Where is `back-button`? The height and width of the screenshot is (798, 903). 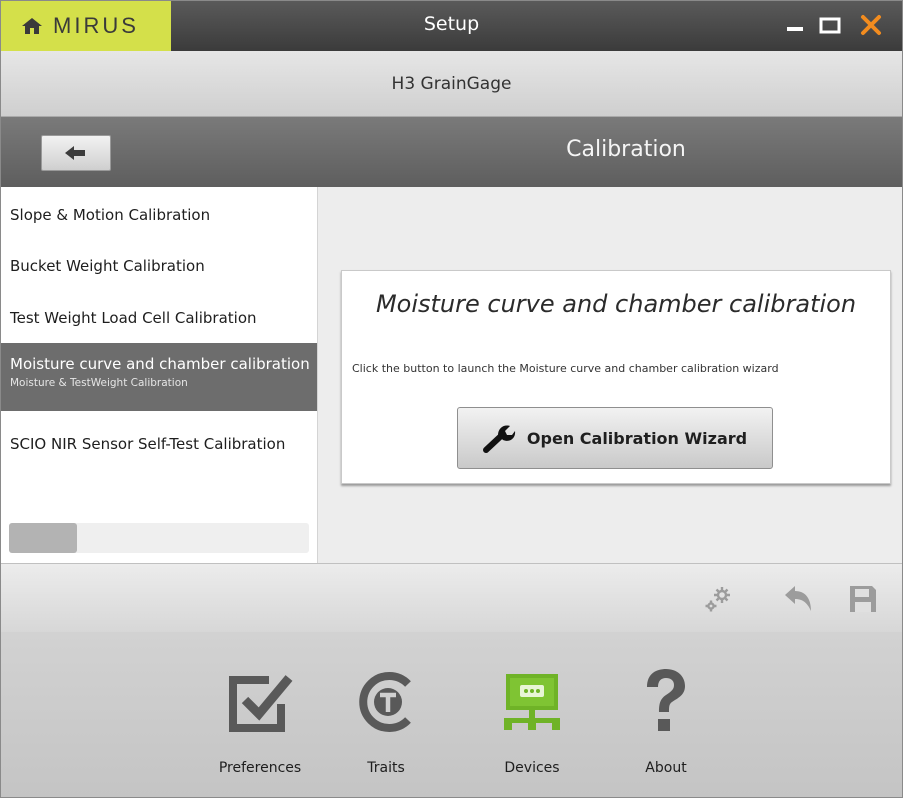 back-button is located at coordinates (76, 153).